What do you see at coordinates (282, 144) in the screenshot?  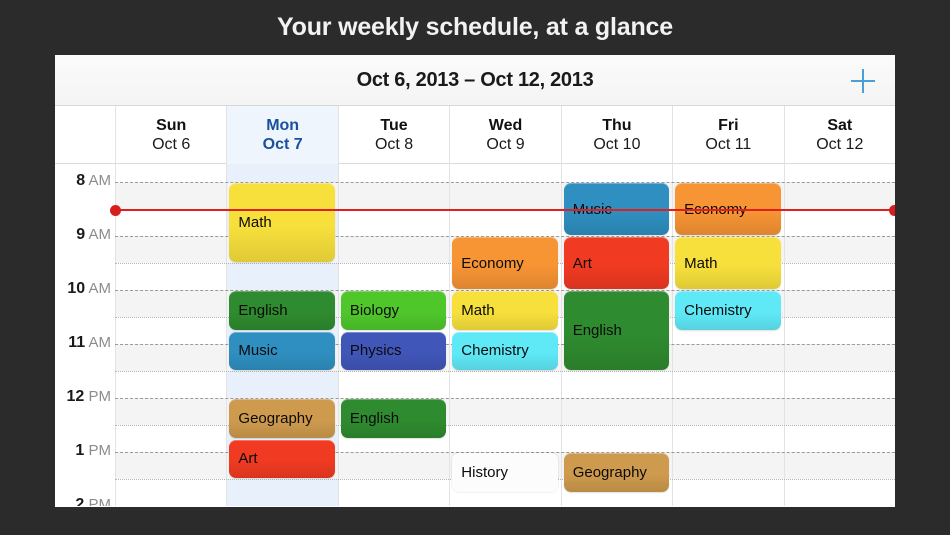 I see `day-date-label: Oct 7` at bounding box center [282, 144].